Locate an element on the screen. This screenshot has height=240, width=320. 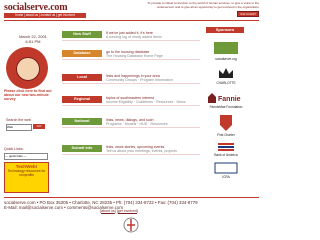
footer-links: [about us] [get involved] is located at coordinates (119, 211).